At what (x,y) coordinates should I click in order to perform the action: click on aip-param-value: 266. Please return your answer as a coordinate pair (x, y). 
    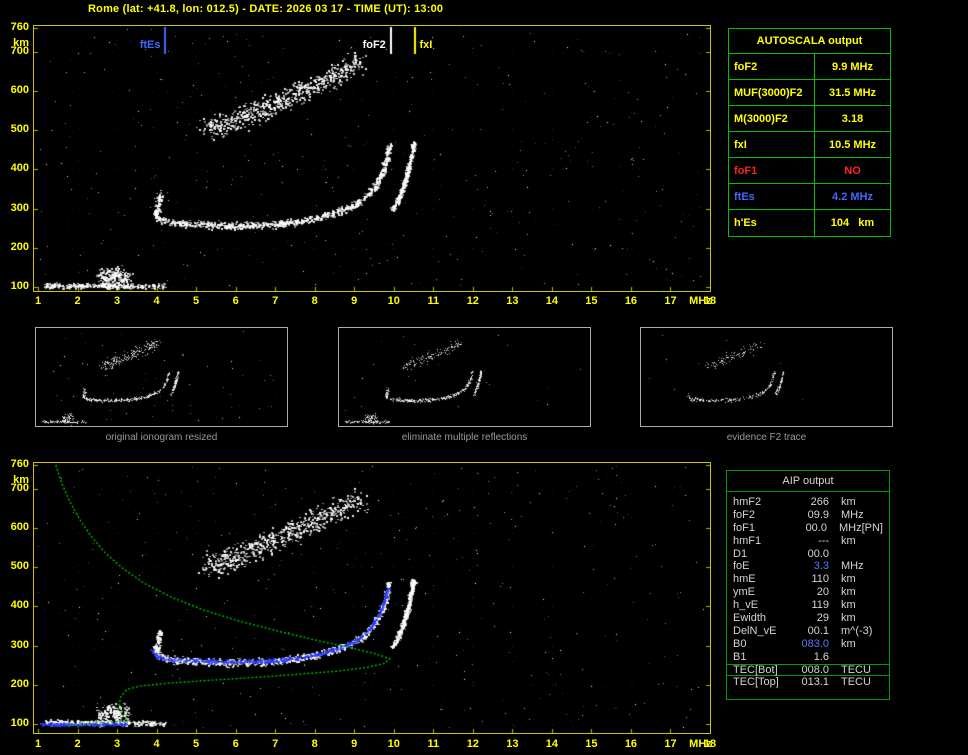
    Looking at the image, I should click on (819, 502).